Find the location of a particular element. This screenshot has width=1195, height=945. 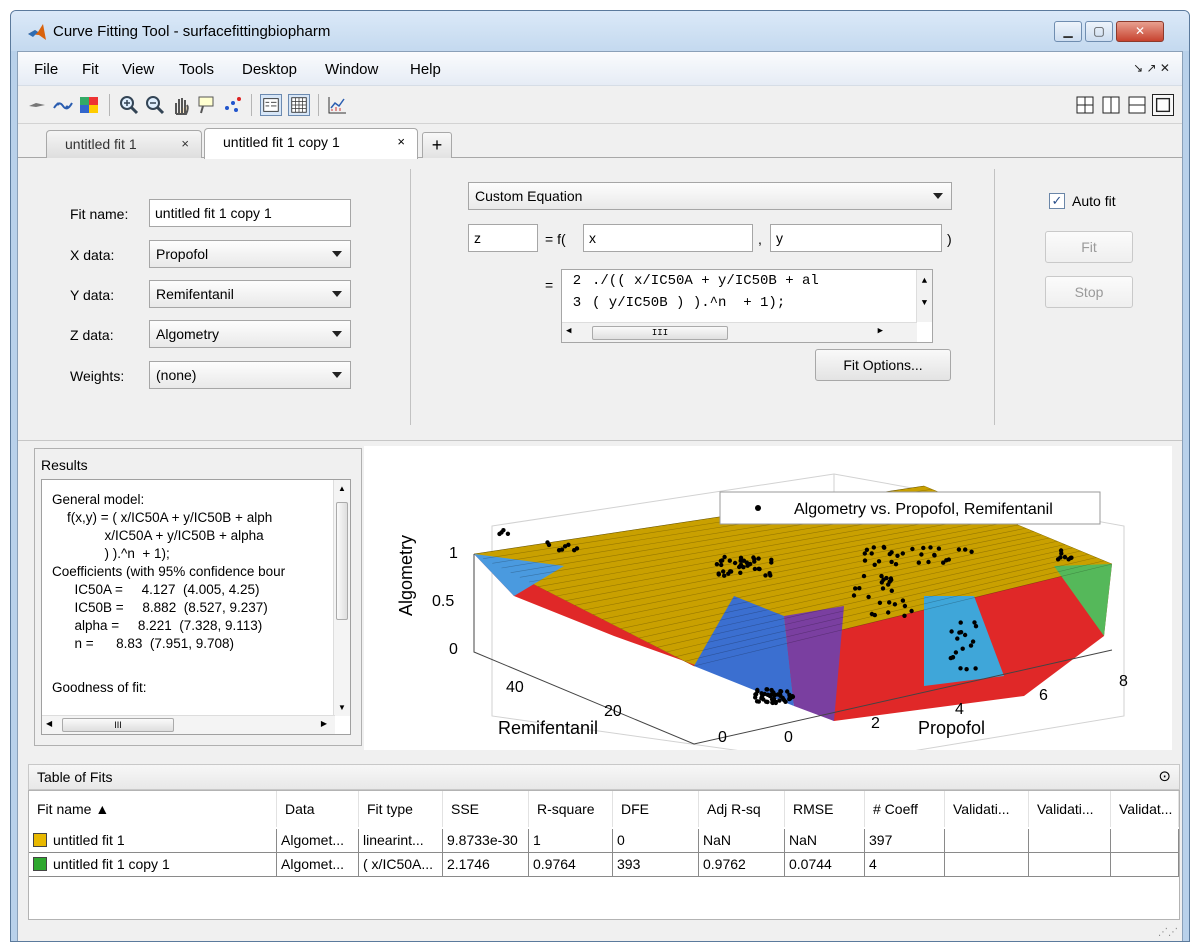

column-header: DFE is located at coordinates (656, 809).